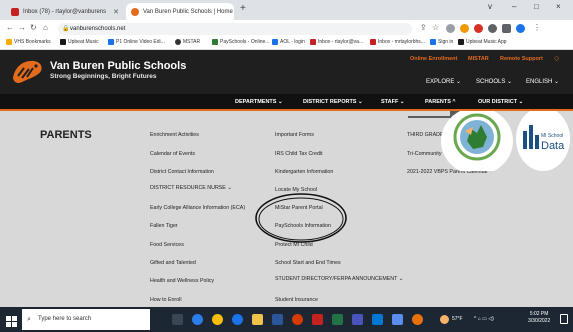 This screenshot has height=332, width=573. I want to click on mi-school-data-logo: MI School Data, so click(542, 141).